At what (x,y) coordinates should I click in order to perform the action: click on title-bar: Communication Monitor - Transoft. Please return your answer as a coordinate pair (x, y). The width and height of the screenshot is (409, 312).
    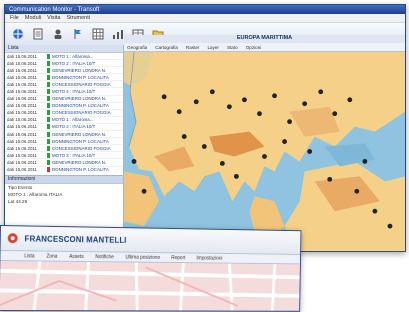
    Looking at the image, I should click on (205, 9).